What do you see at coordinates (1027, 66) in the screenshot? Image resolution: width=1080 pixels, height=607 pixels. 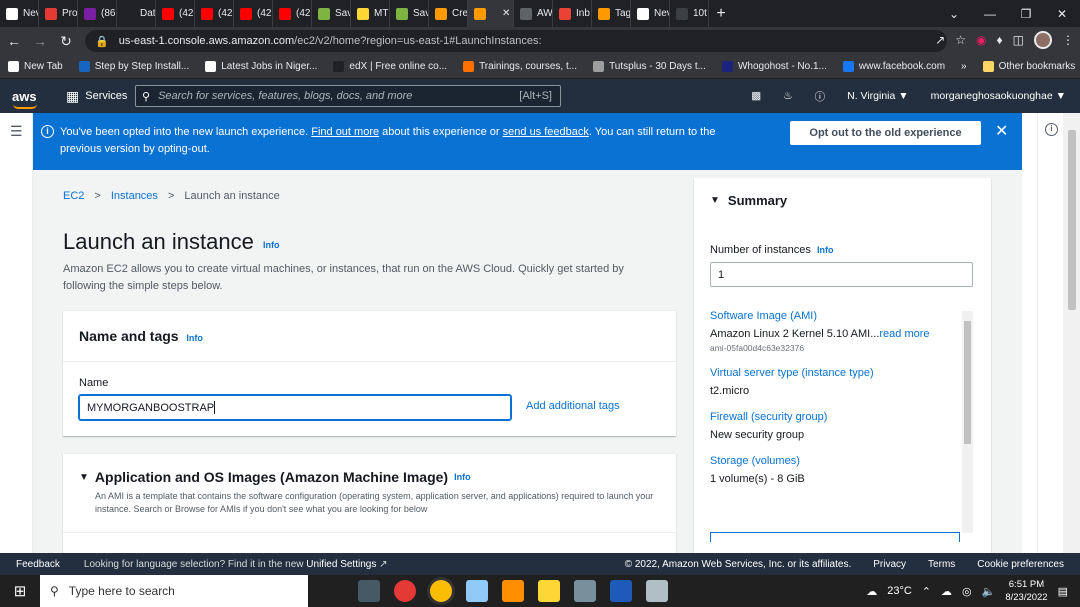 I see `other-bookmarks: Other bookmarks` at bounding box center [1027, 66].